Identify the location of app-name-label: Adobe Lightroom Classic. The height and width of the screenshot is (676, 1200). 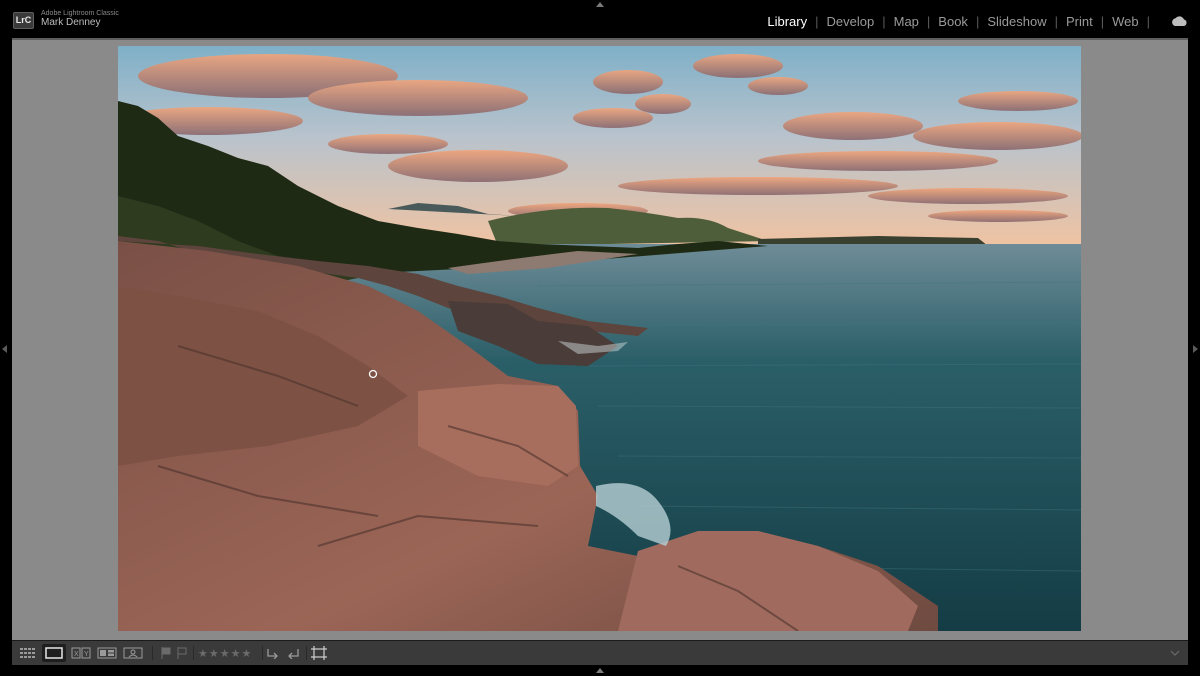
(80, 13).